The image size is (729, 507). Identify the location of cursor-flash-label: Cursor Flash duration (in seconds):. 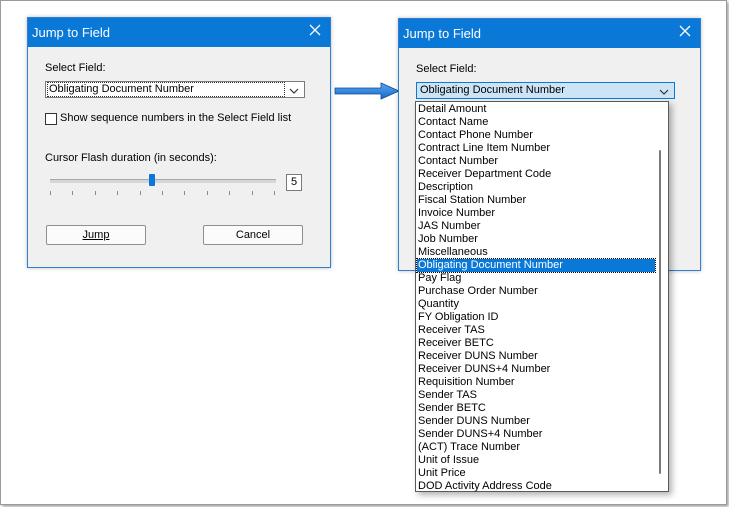
(131, 158).